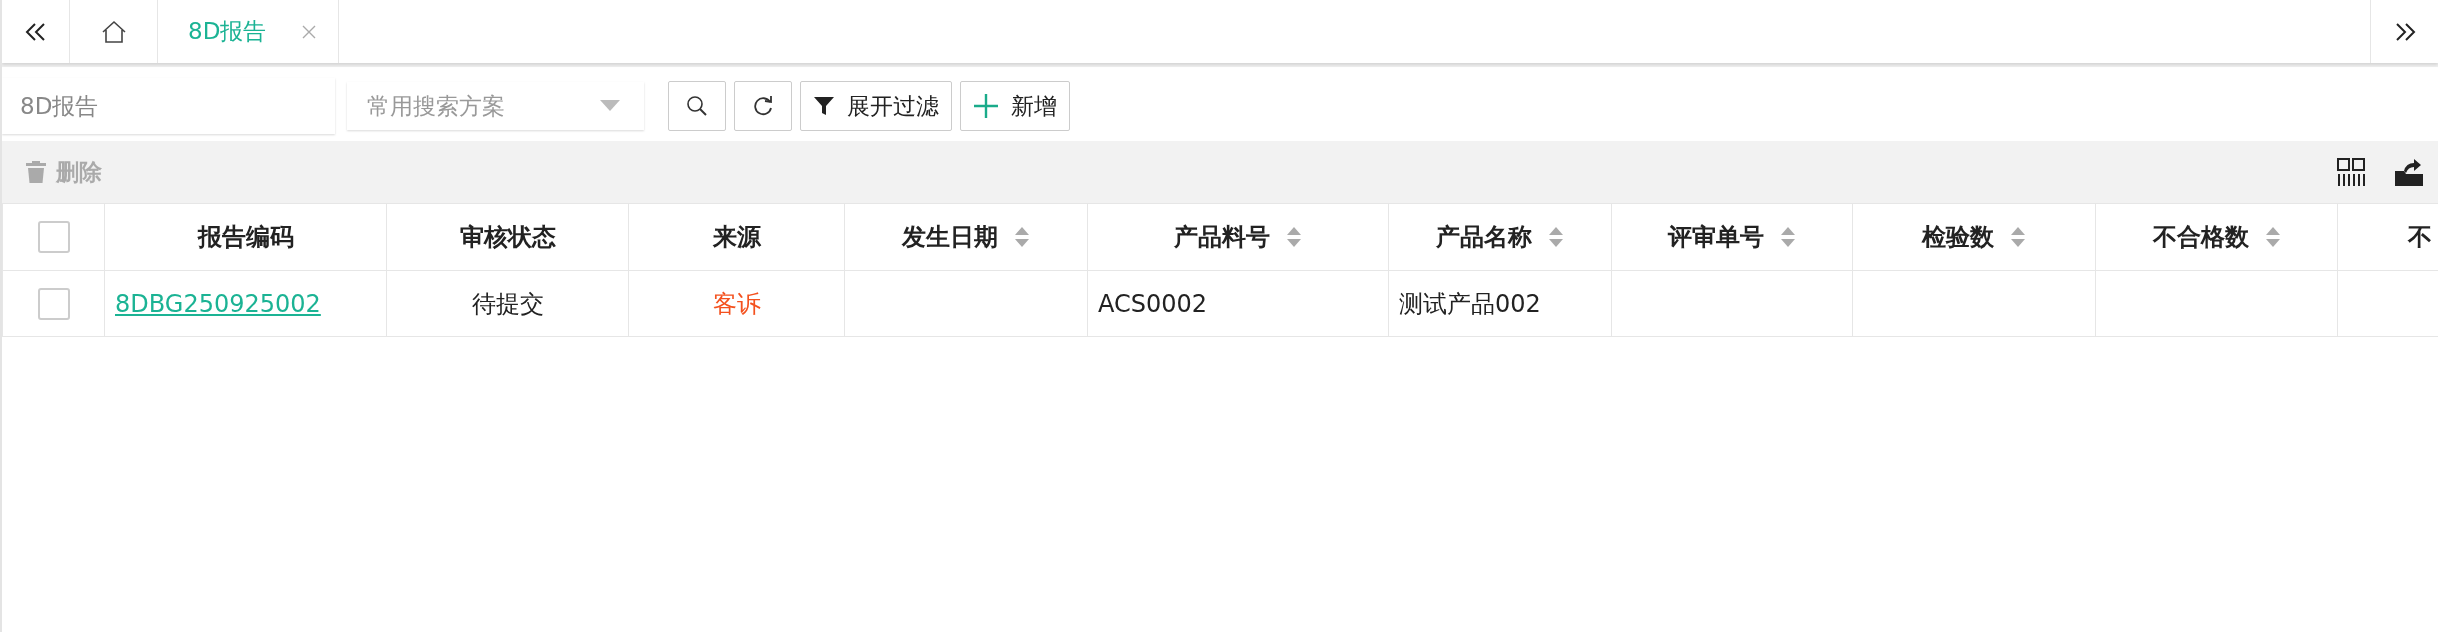  I want to click on home-icon, so click(113, 31).